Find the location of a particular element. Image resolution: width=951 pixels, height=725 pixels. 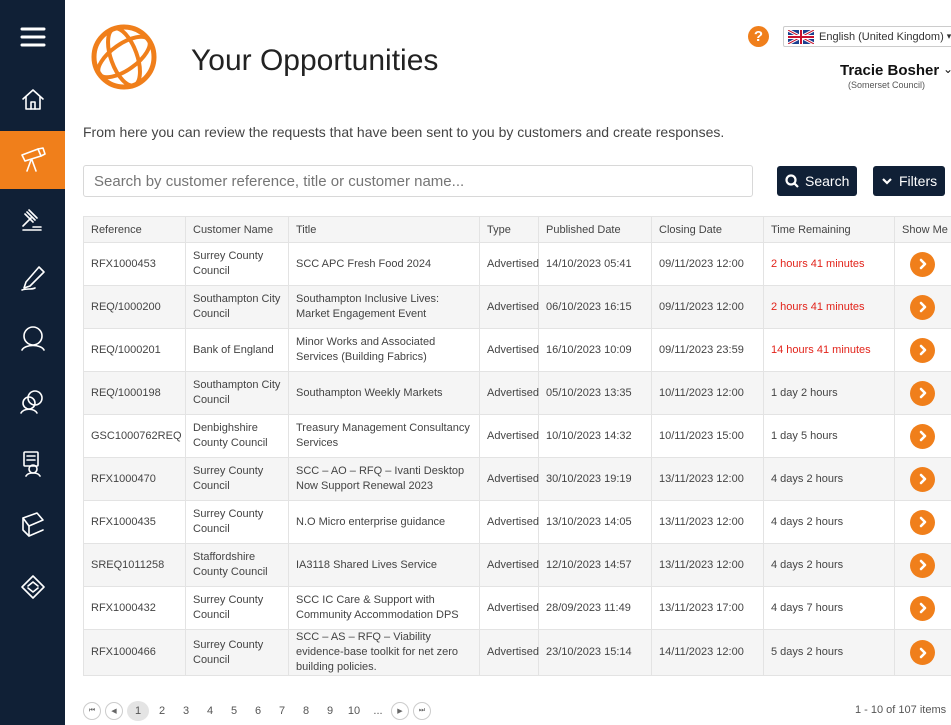

cell-remaining: 4 days 2 hours is located at coordinates (829, 522).